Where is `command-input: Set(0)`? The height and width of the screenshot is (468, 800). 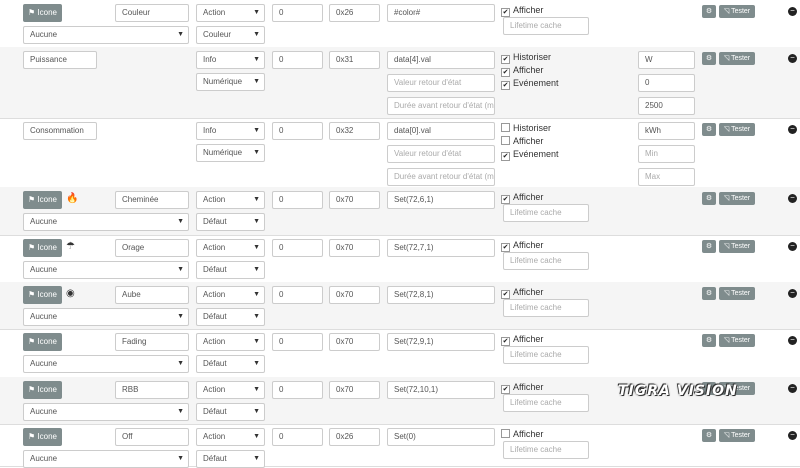
command-input: Set(0) is located at coordinates (441, 437).